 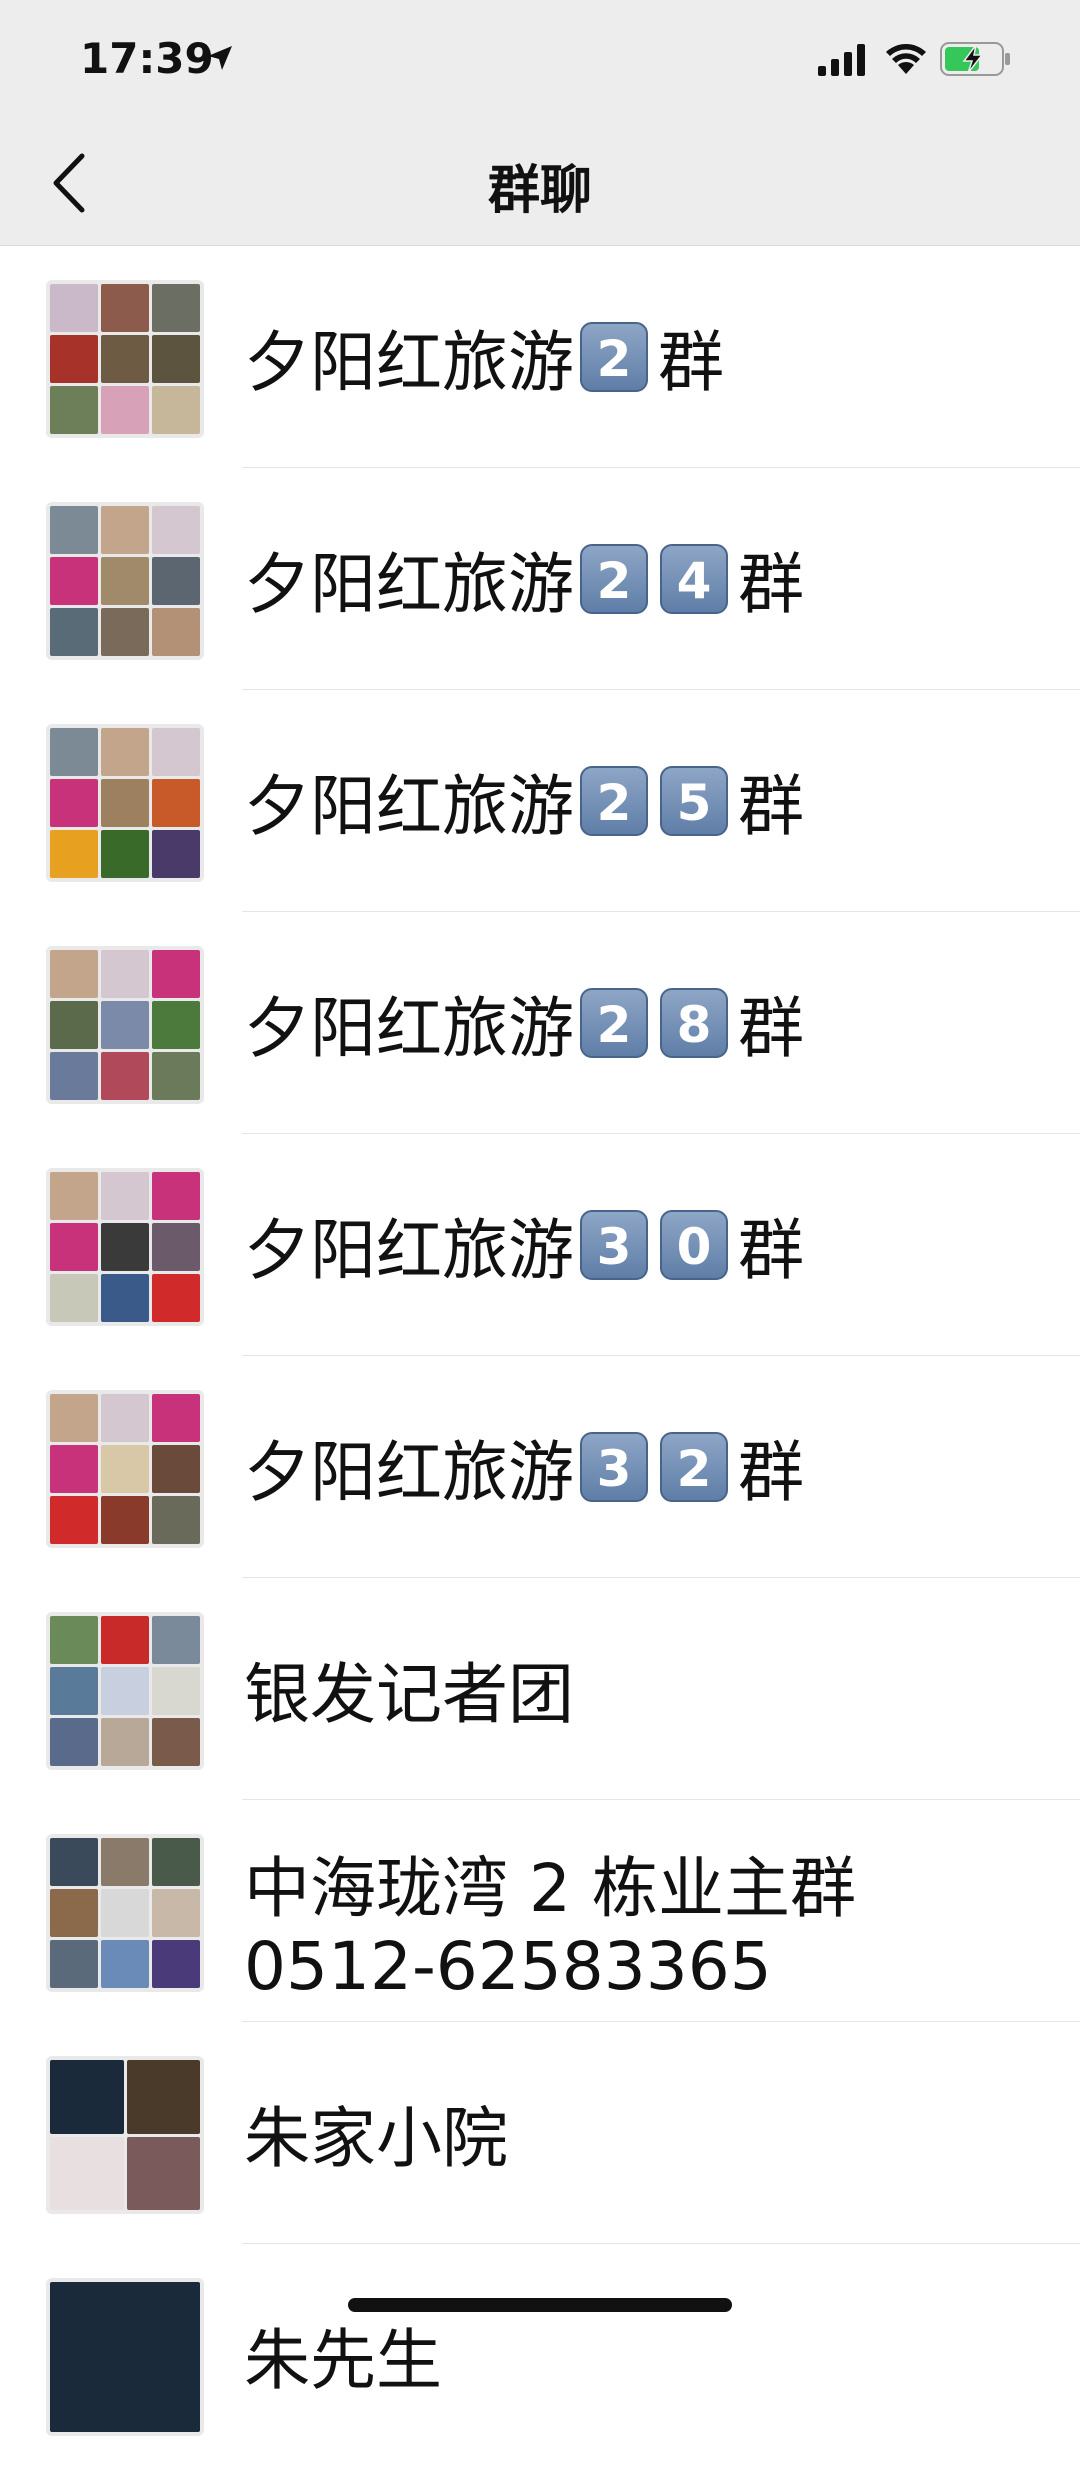 I want to click on cellular-signal-icon, so click(x=841, y=60).